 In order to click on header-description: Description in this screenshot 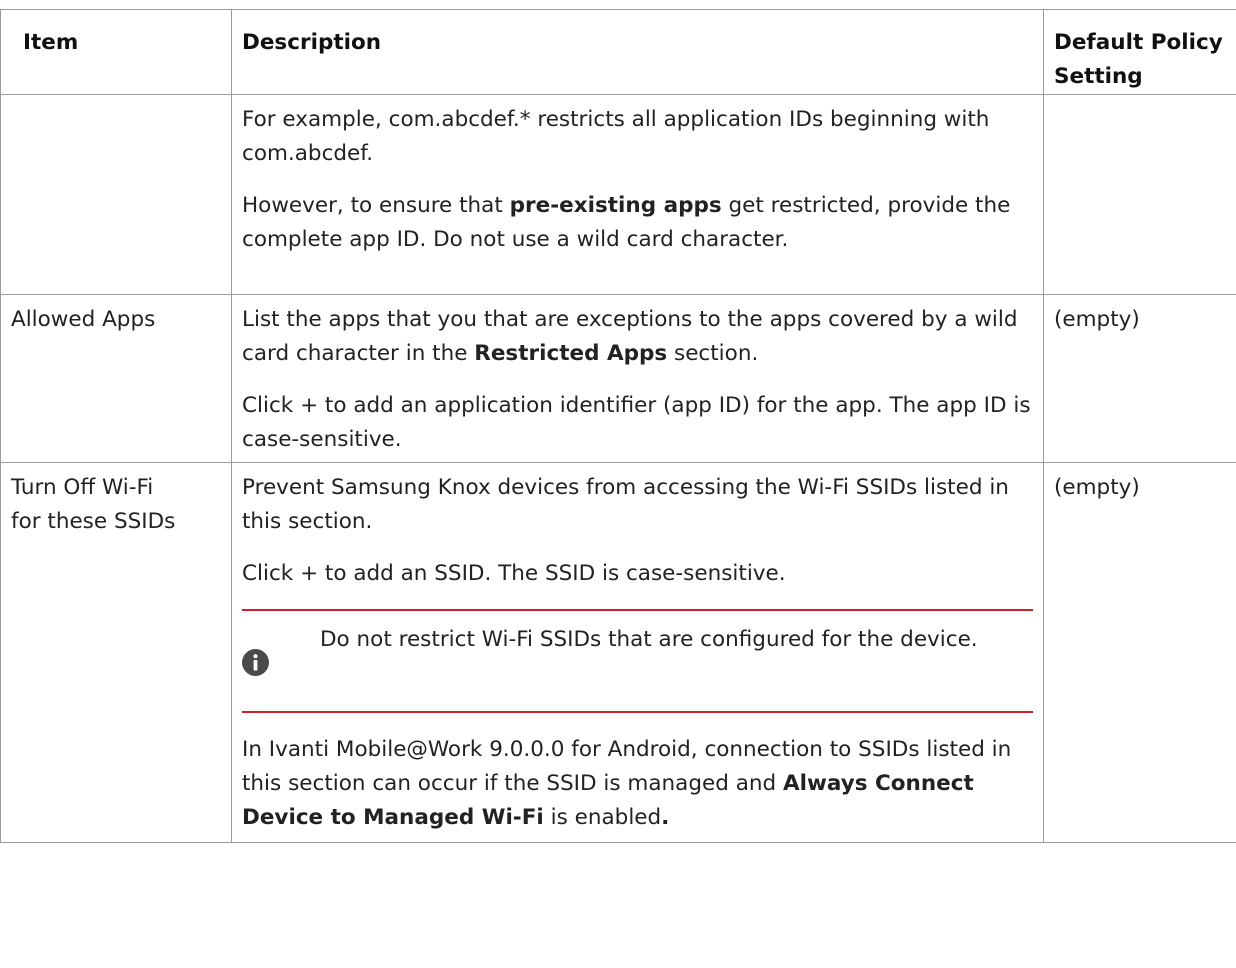, I will do `click(637, 52)`.